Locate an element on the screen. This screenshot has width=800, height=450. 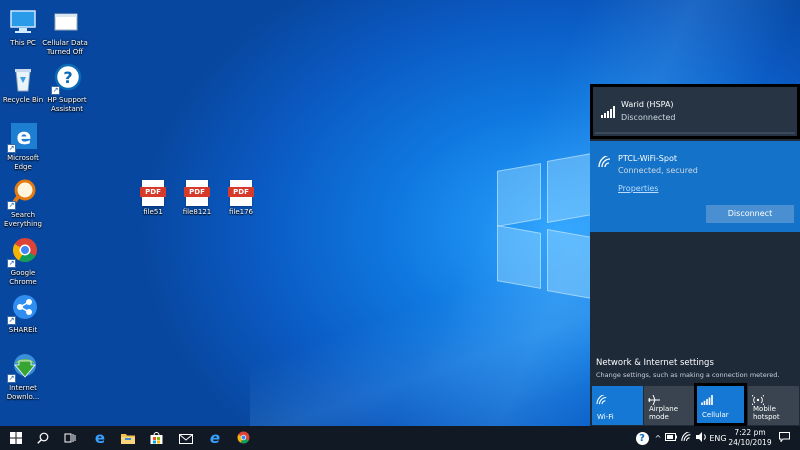
desktop-icon-microsoft-edge: e ↗ Microsoft Edge is located at coordinates (23, 146).